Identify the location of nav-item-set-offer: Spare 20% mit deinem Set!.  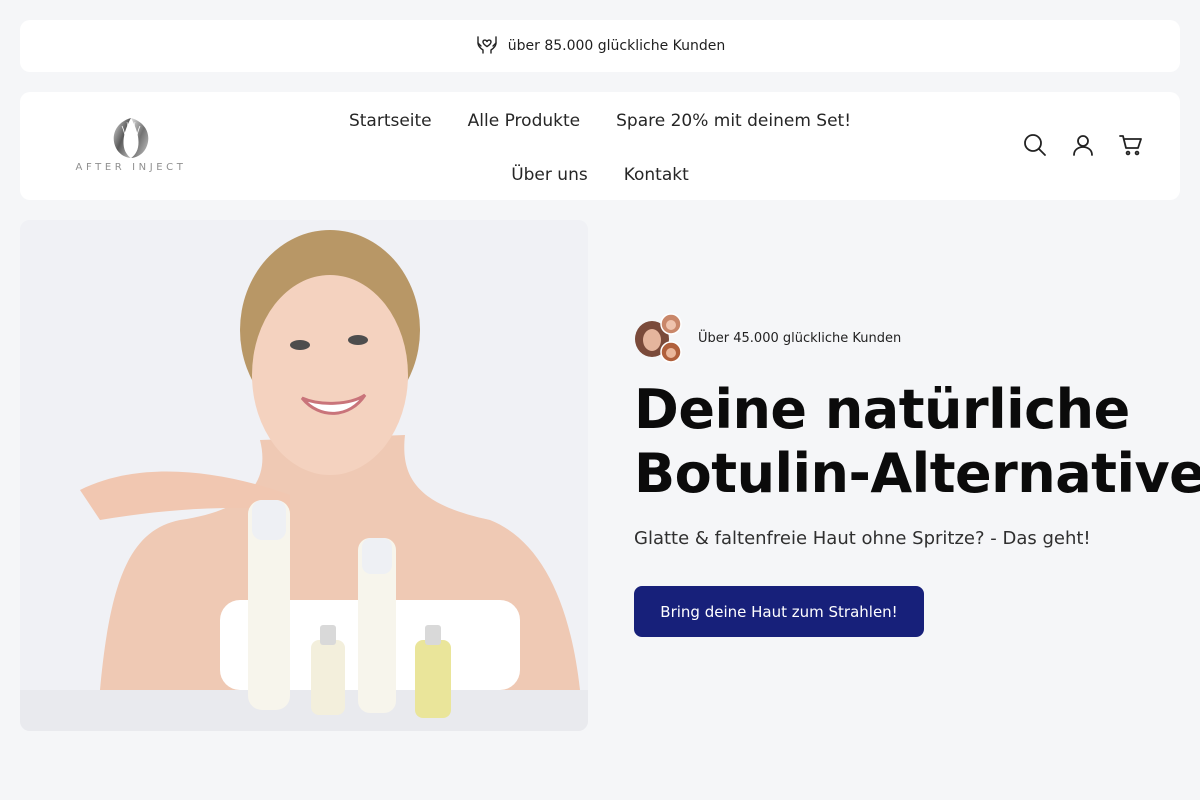
(733, 121).